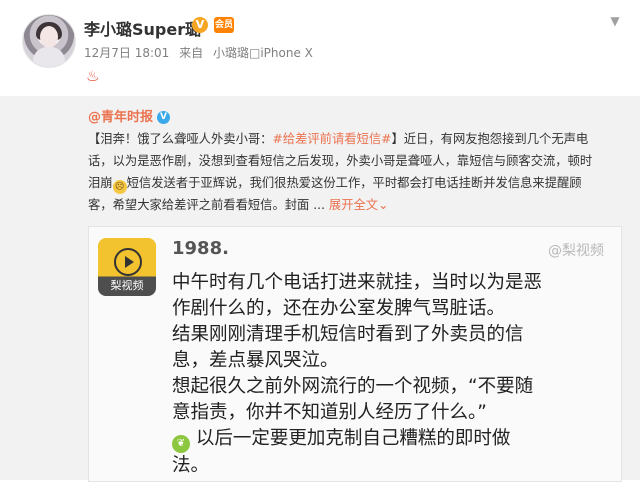 This screenshot has width=640, height=482. I want to click on embedded-line-6: 意指责，你并不知道别人经历了什么。”, so click(329, 412).